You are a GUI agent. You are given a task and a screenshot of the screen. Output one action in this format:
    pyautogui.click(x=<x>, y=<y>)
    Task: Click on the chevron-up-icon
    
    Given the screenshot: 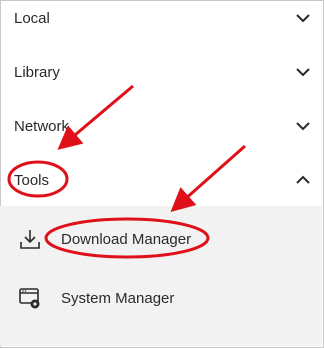 What is the action you would take?
    pyautogui.click(x=303, y=179)
    